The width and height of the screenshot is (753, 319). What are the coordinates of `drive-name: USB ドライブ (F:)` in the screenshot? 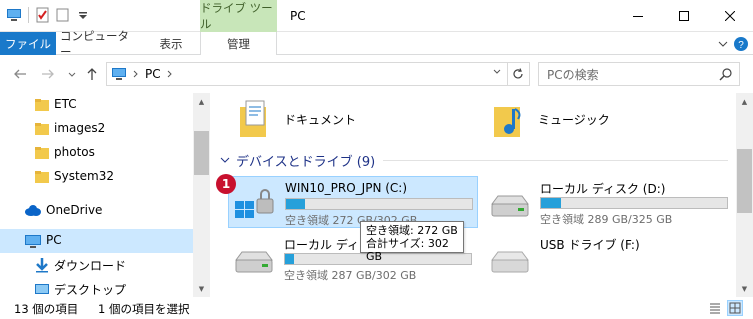 It's located at (590, 245).